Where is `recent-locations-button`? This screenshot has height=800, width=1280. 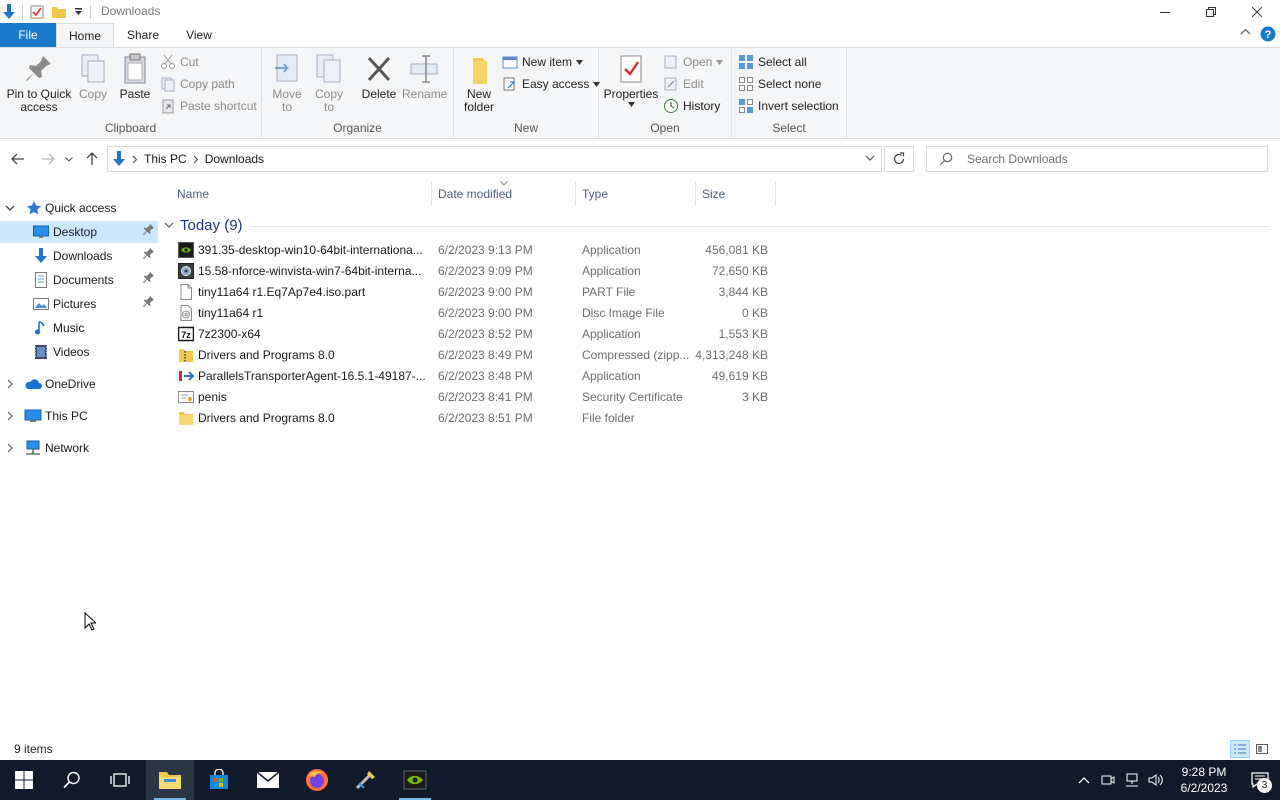
recent-locations-button is located at coordinates (69, 159).